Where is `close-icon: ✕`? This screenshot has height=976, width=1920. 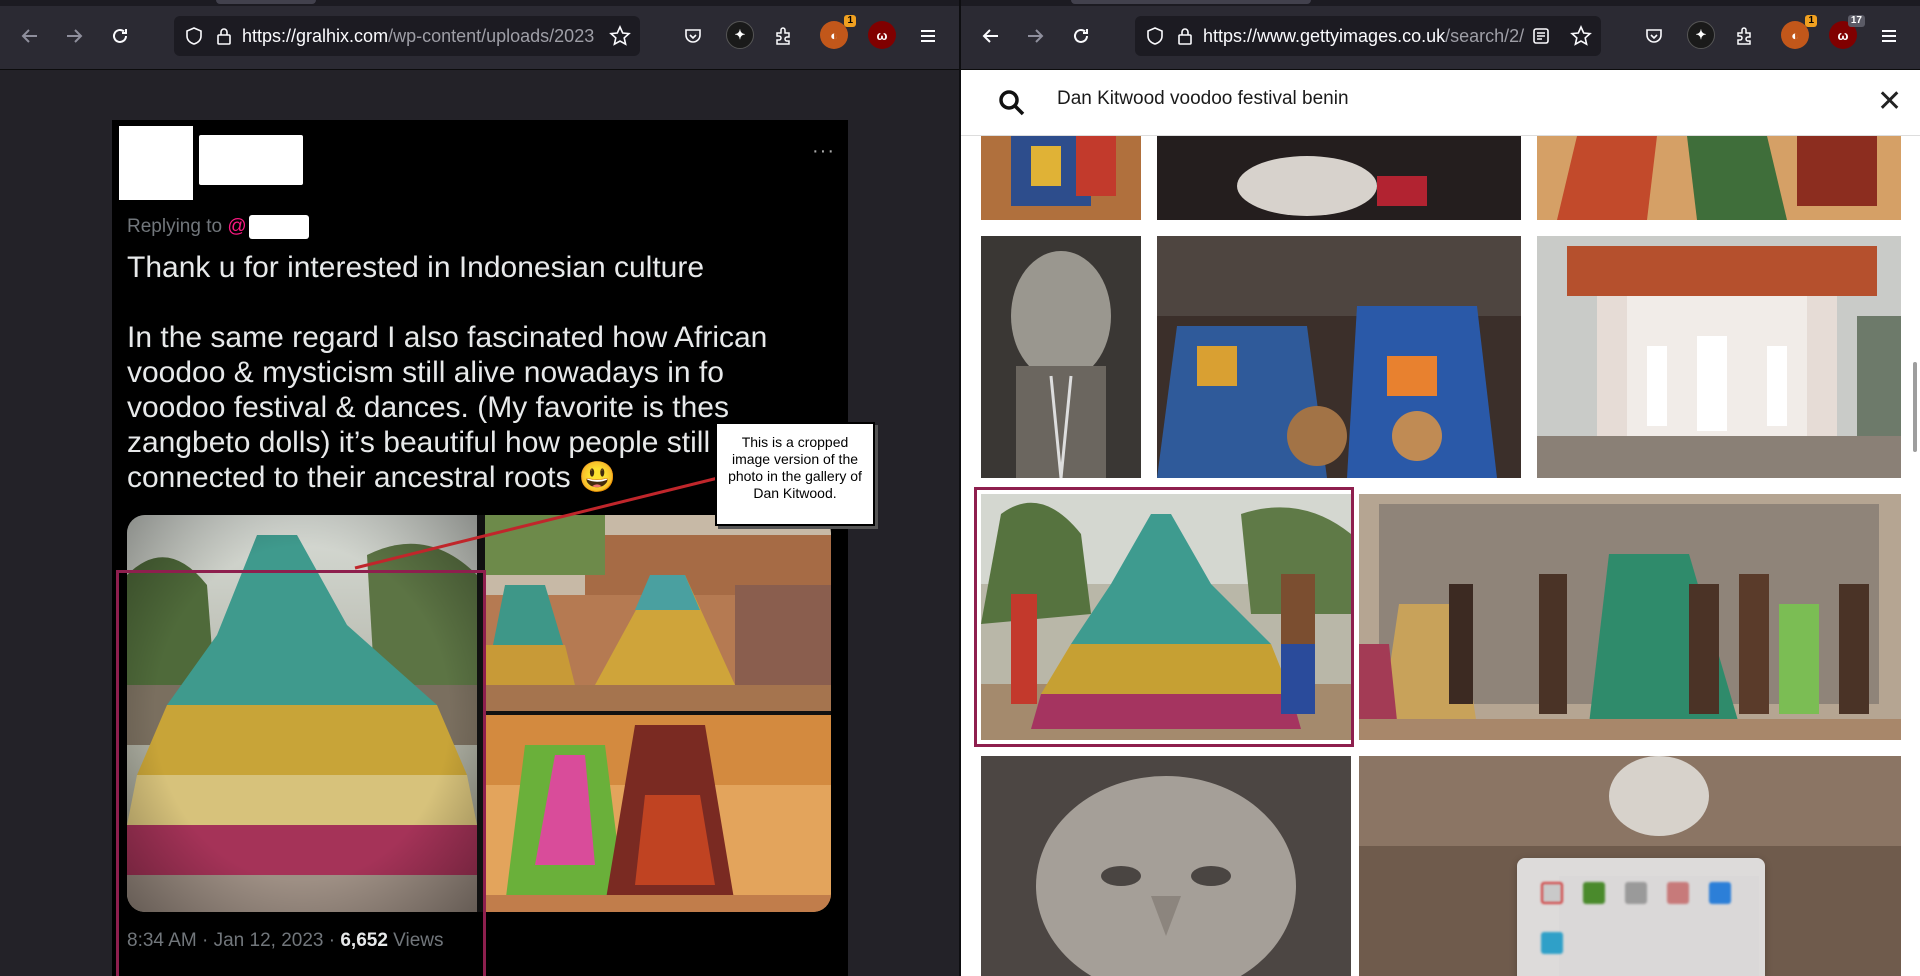 close-icon: ✕ is located at coordinates (1889, 101).